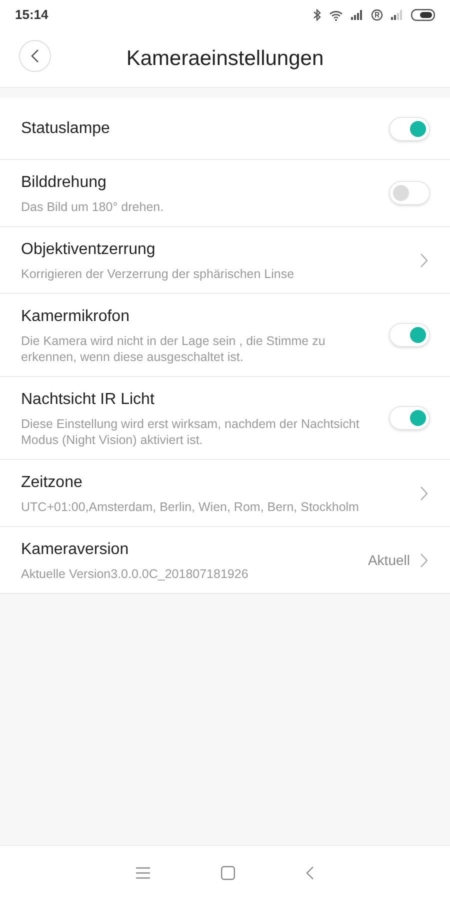  I want to click on home-icon, so click(227, 873).